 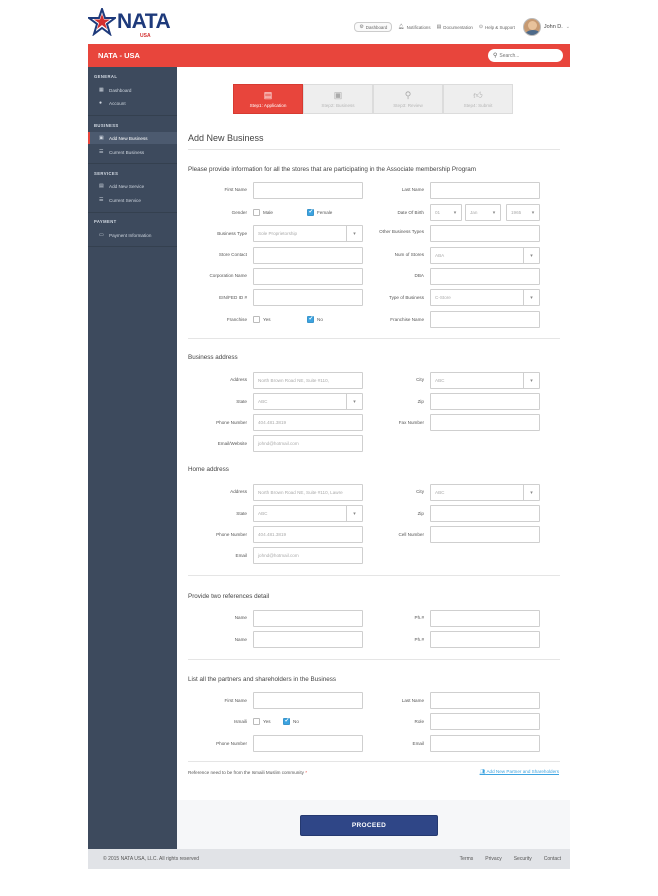 I want to click on sidebar-item-dashboard: ▦ Dashboard, so click(x=132, y=90).